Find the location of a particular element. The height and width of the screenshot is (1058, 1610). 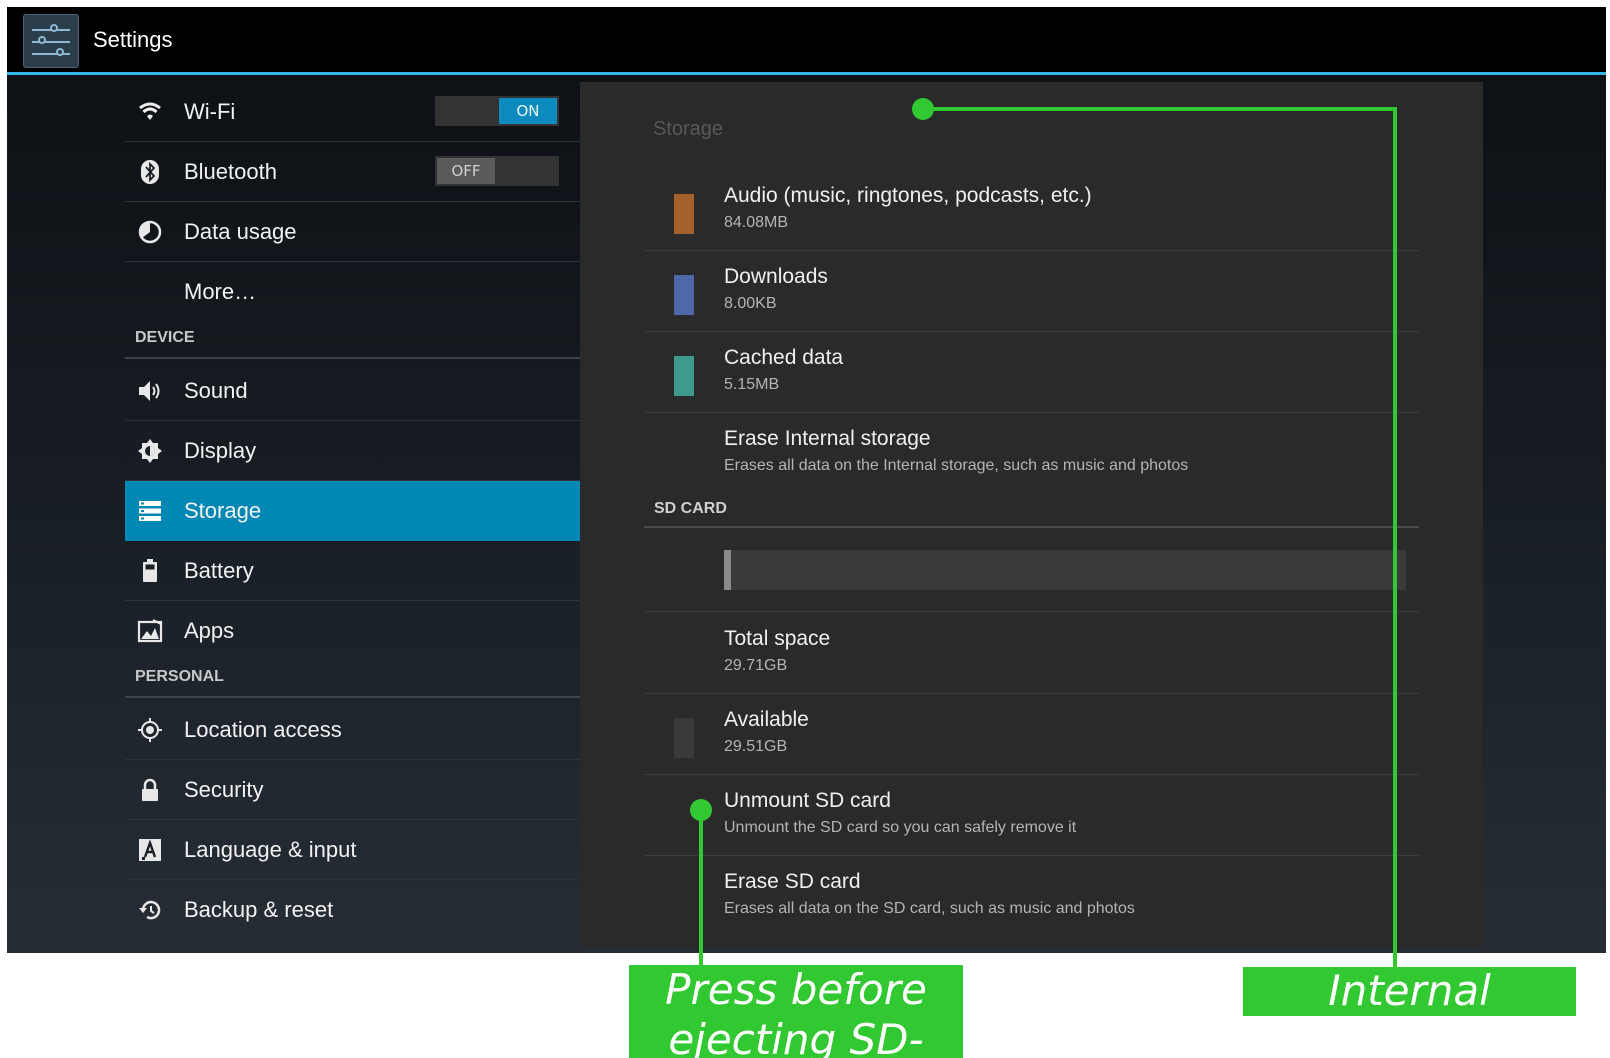

sidebar-item-bluetooth: Bluetooth OFF is located at coordinates (353, 172).